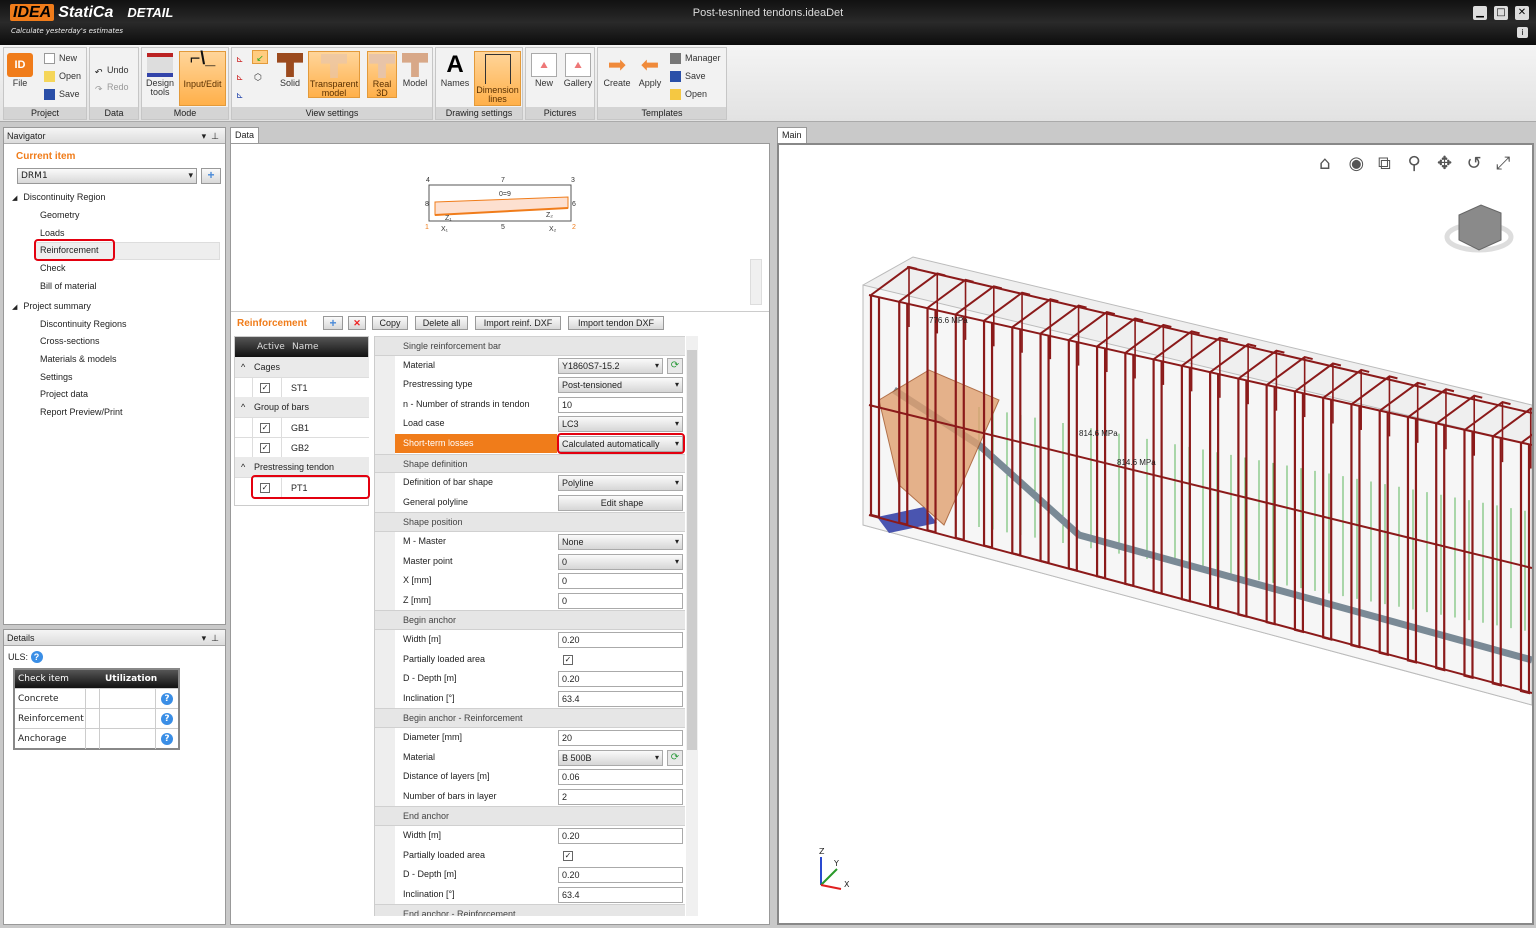  I want to click on nav-item-cross-sections: Cross-sections, so click(70, 341).